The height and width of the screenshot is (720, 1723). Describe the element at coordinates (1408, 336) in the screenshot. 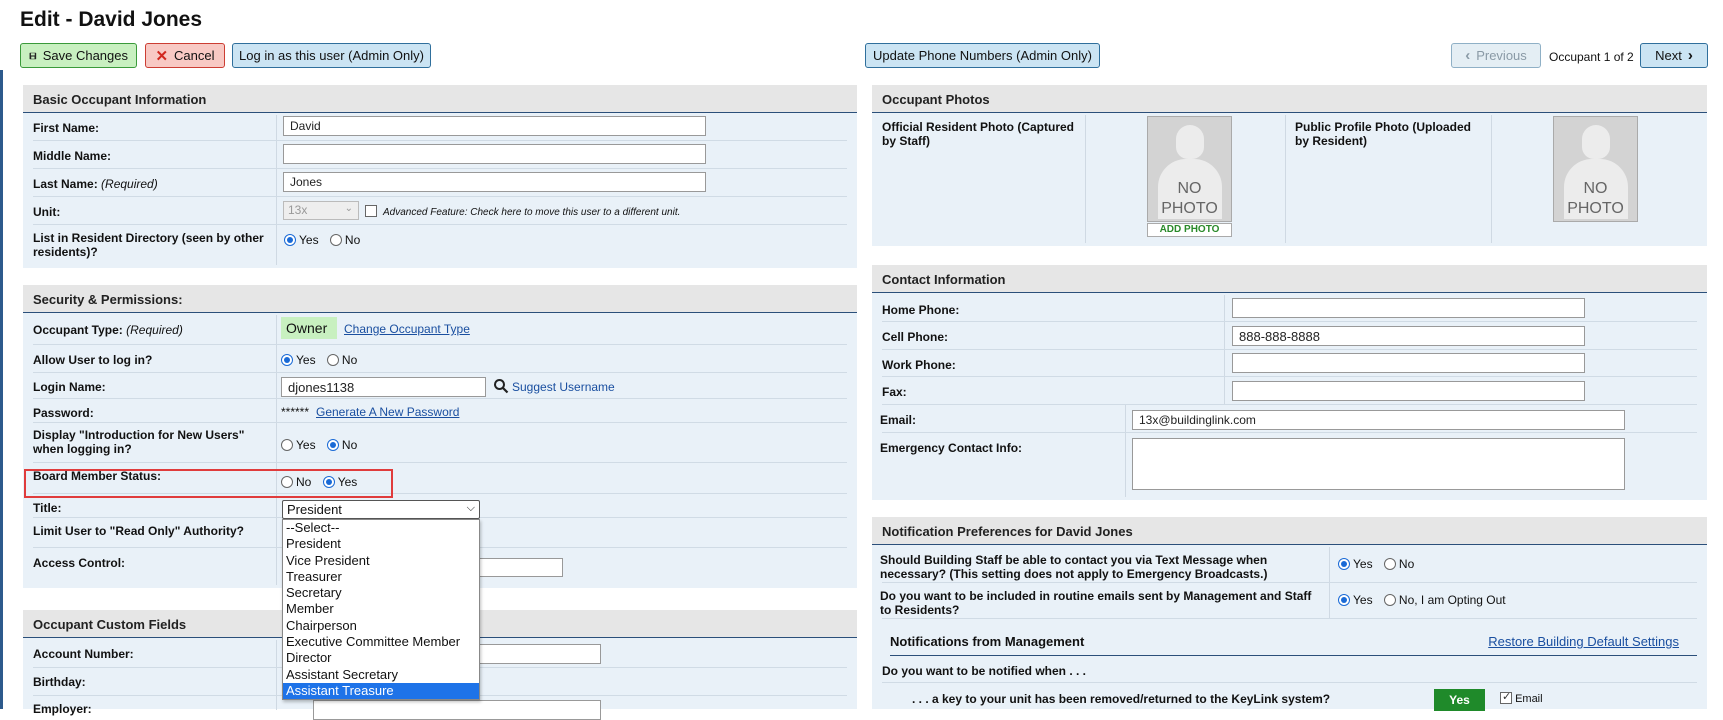

I see `cell-phone-input: 888-888-8888` at that location.